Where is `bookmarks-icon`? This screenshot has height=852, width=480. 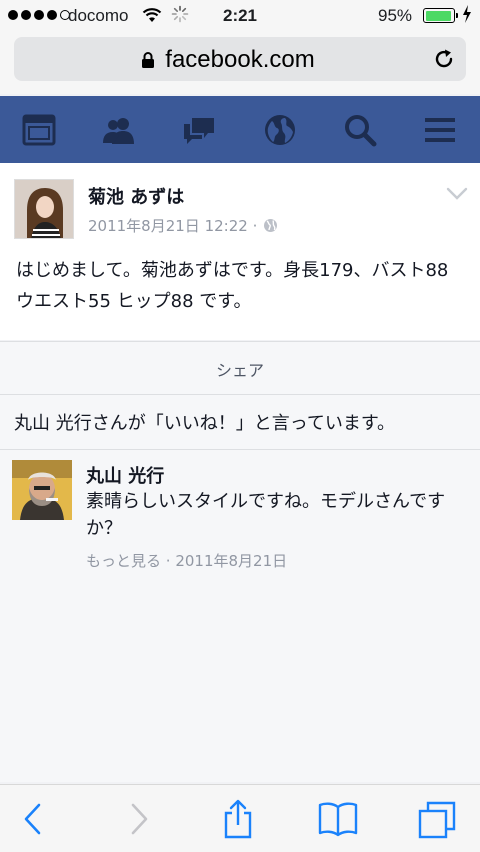 bookmarks-icon is located at coordinates (338, 819).